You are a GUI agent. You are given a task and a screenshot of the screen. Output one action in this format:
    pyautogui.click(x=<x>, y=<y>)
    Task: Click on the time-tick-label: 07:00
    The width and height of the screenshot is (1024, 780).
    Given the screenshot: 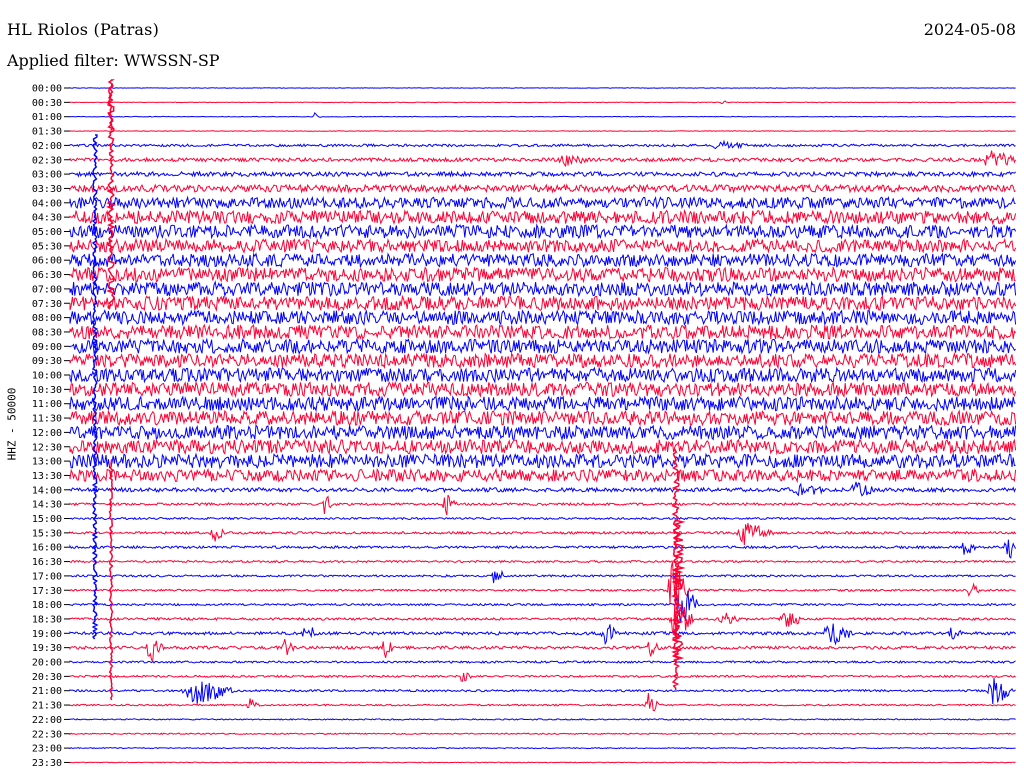 What is the action you would take?
    pyautogui.click(x=47, y=289)
    